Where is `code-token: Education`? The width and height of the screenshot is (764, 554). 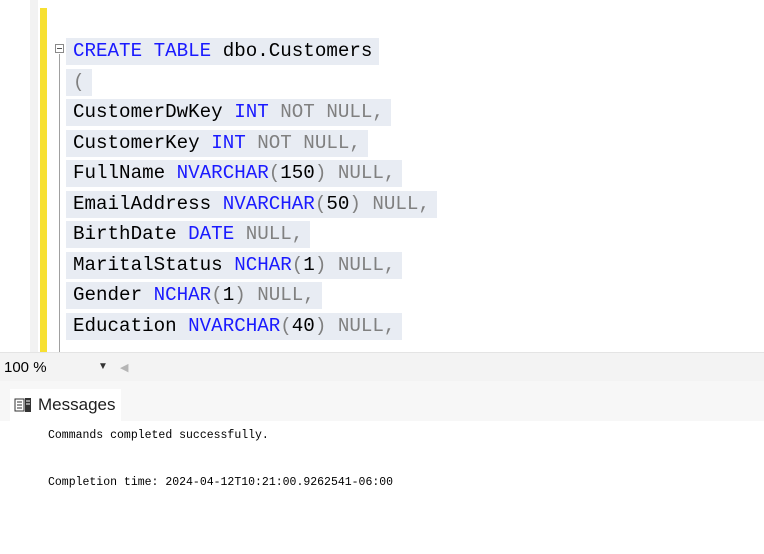
code-token: Education is located at coordinates (131, 325).